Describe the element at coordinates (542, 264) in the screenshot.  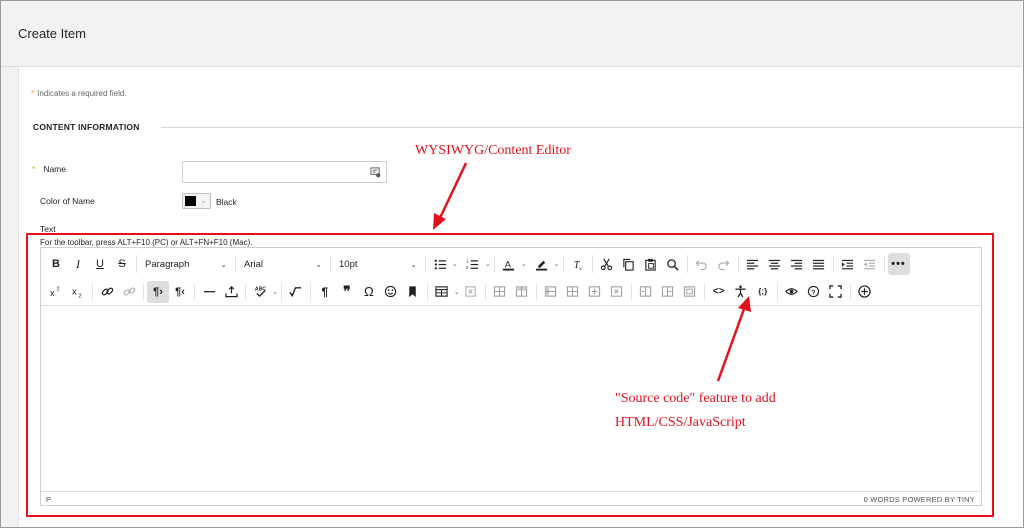
I see `highlight-color-icon` at that location.